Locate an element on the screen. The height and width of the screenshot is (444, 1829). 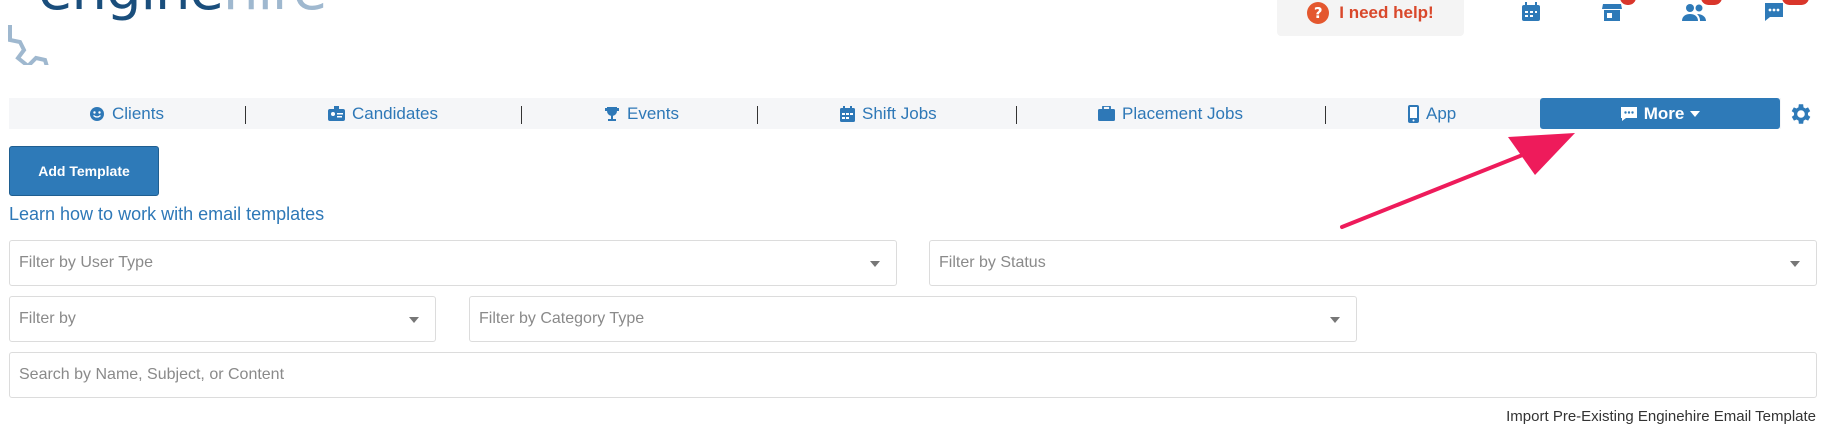
gear-icon is located at coordinates (1801, 114).